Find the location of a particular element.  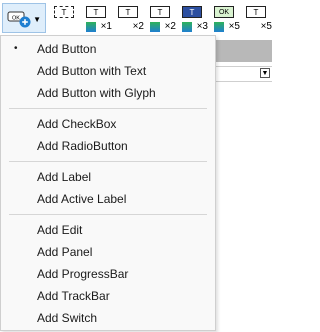

menu-item-add-button: • Add Button is located at coordinates (108, 49).